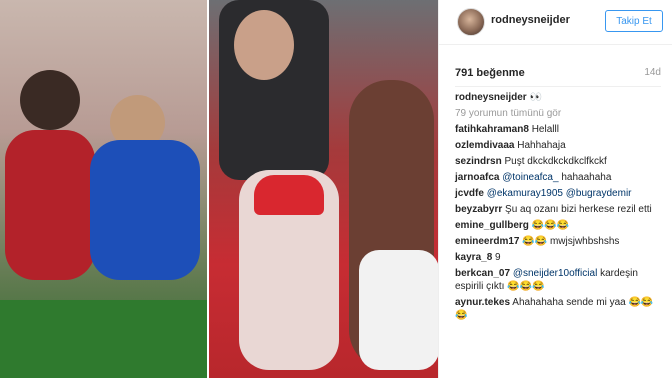 This screenshot has height=378, width=672. What do you see at coordinates (586, 177) in the screenshot?
I see `comment-text: hahaahaha` at bounding box center [586, 177].